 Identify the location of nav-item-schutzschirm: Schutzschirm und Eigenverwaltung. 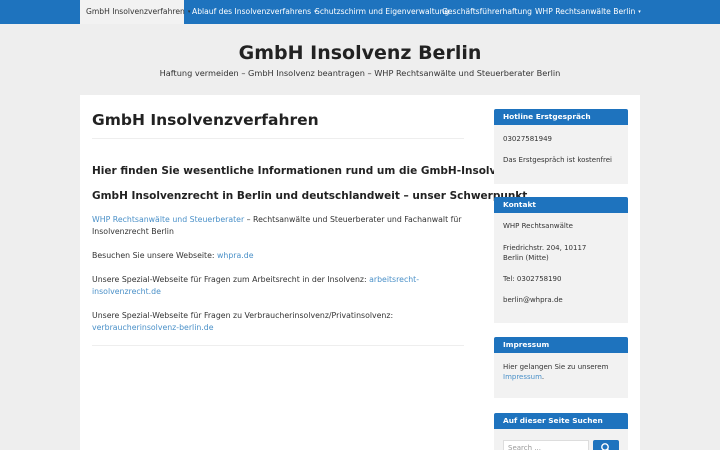
(382, 12).